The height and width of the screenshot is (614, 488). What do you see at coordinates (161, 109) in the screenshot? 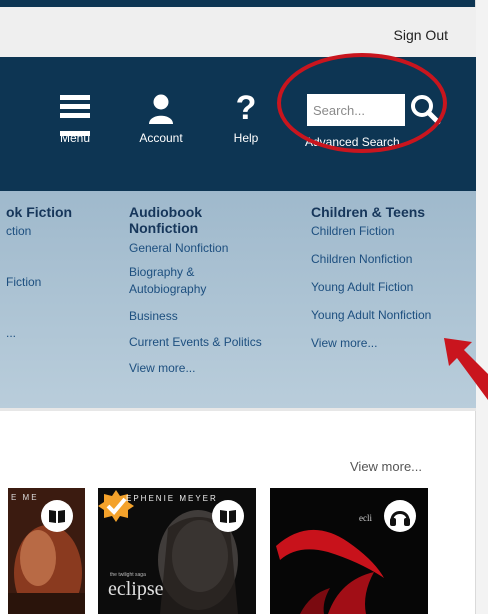
I see `account-icon` at bounding box center [161, 109].